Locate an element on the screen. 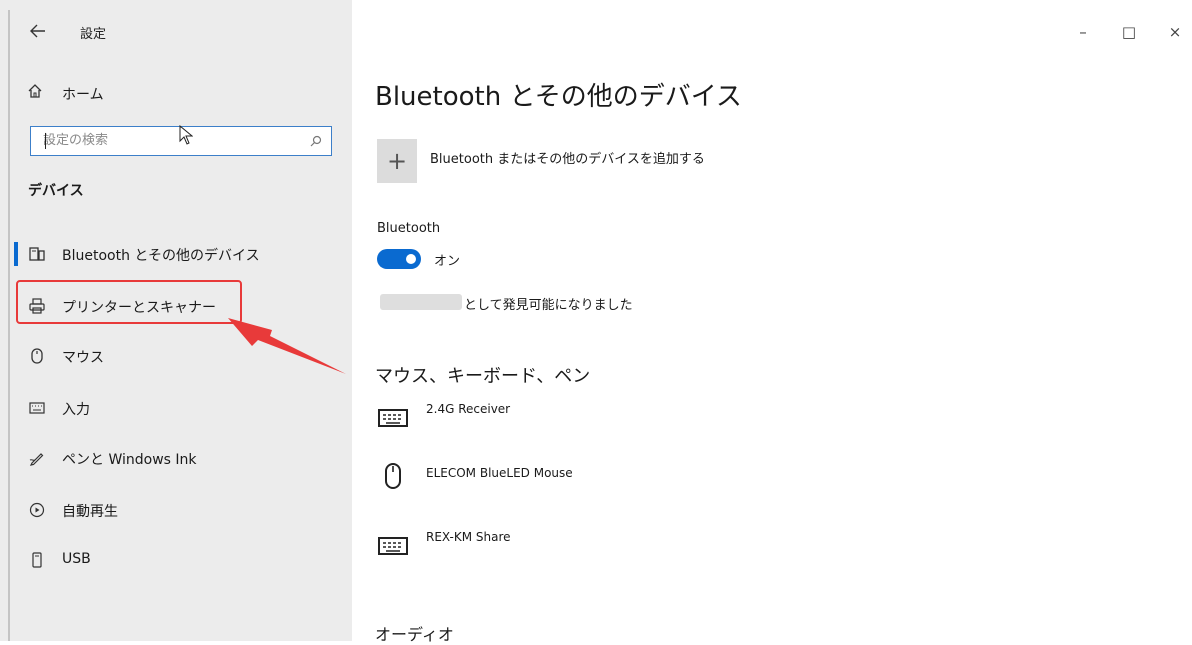 Image resolution: width=1192 pixels, height=645 pixels. redacted-device-name is located at coordinates (421, 302).